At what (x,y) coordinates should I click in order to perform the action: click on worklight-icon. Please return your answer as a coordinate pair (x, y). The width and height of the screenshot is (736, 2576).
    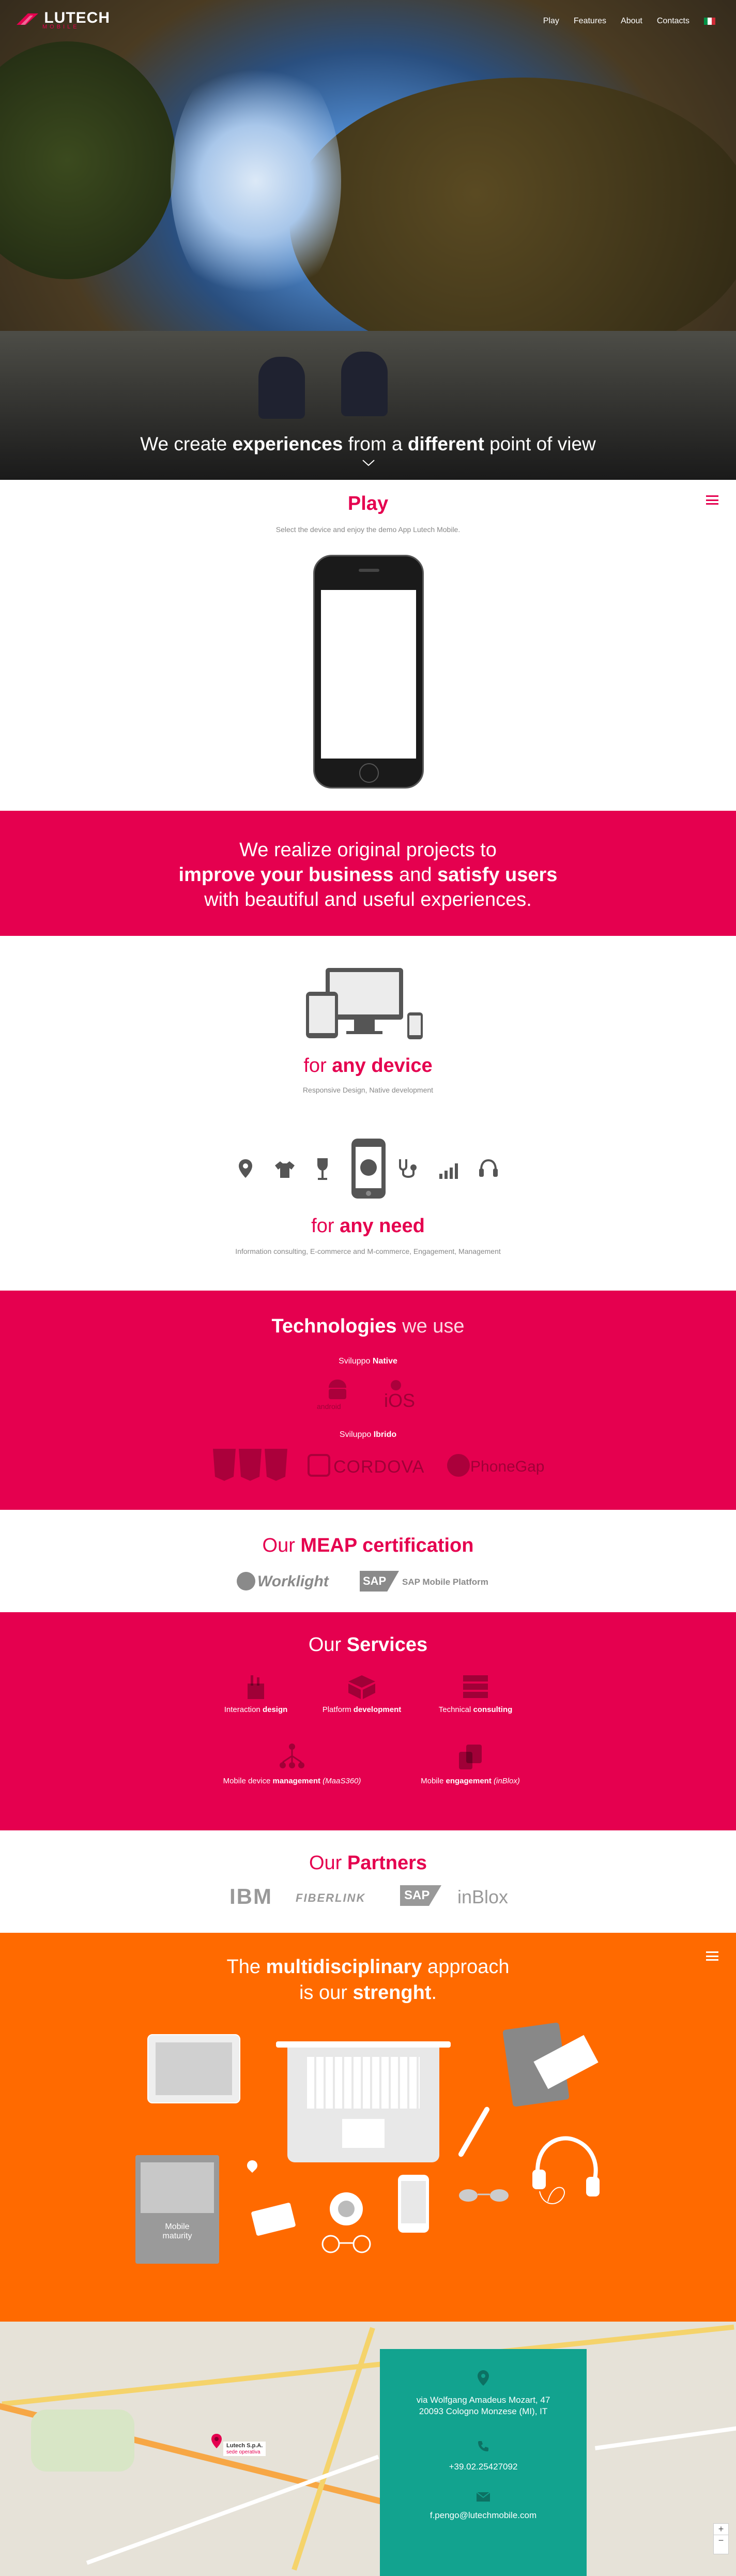
    Looking at the image, I should click on (246, 1581).